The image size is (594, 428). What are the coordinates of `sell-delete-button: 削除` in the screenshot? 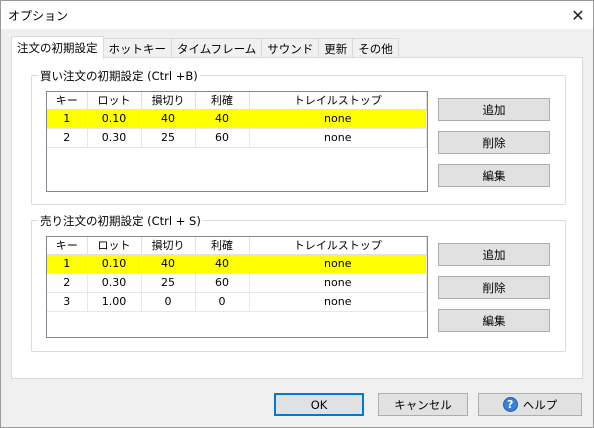 It's located at (494, 287).